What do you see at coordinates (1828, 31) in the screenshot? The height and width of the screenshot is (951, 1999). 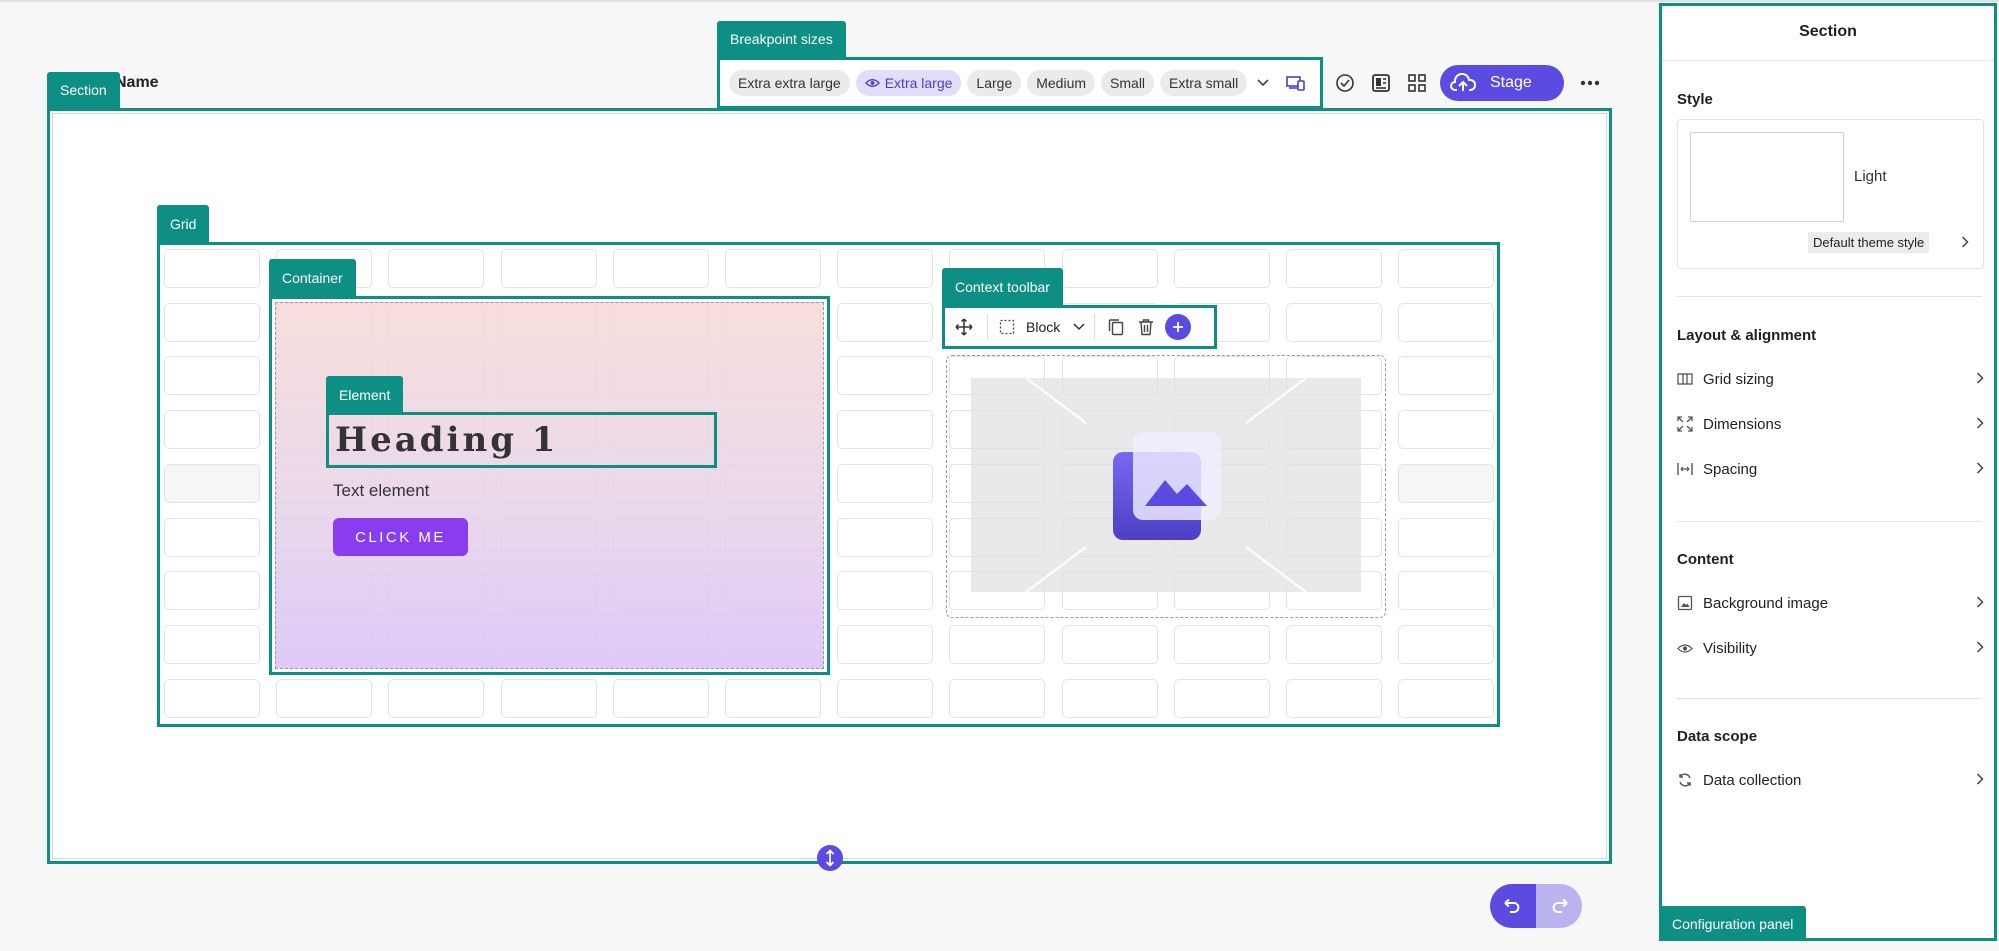 I see `panel-title: Section` at bounding box center [1828, 31].